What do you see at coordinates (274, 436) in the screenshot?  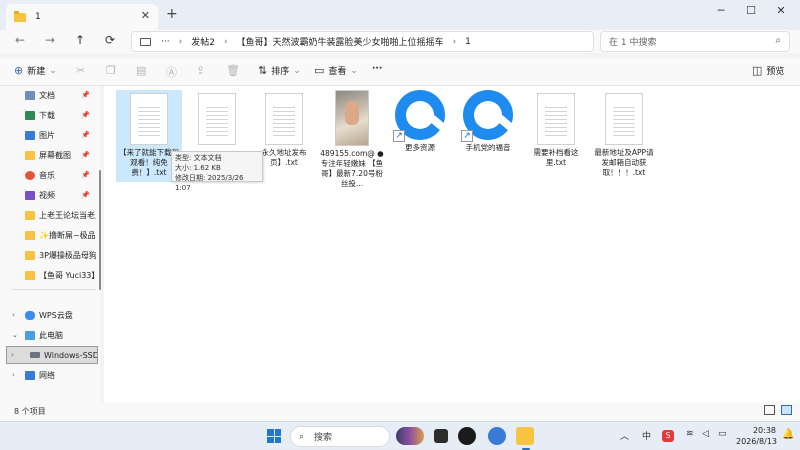 I see `start-button` at bounding box center [274, 436].